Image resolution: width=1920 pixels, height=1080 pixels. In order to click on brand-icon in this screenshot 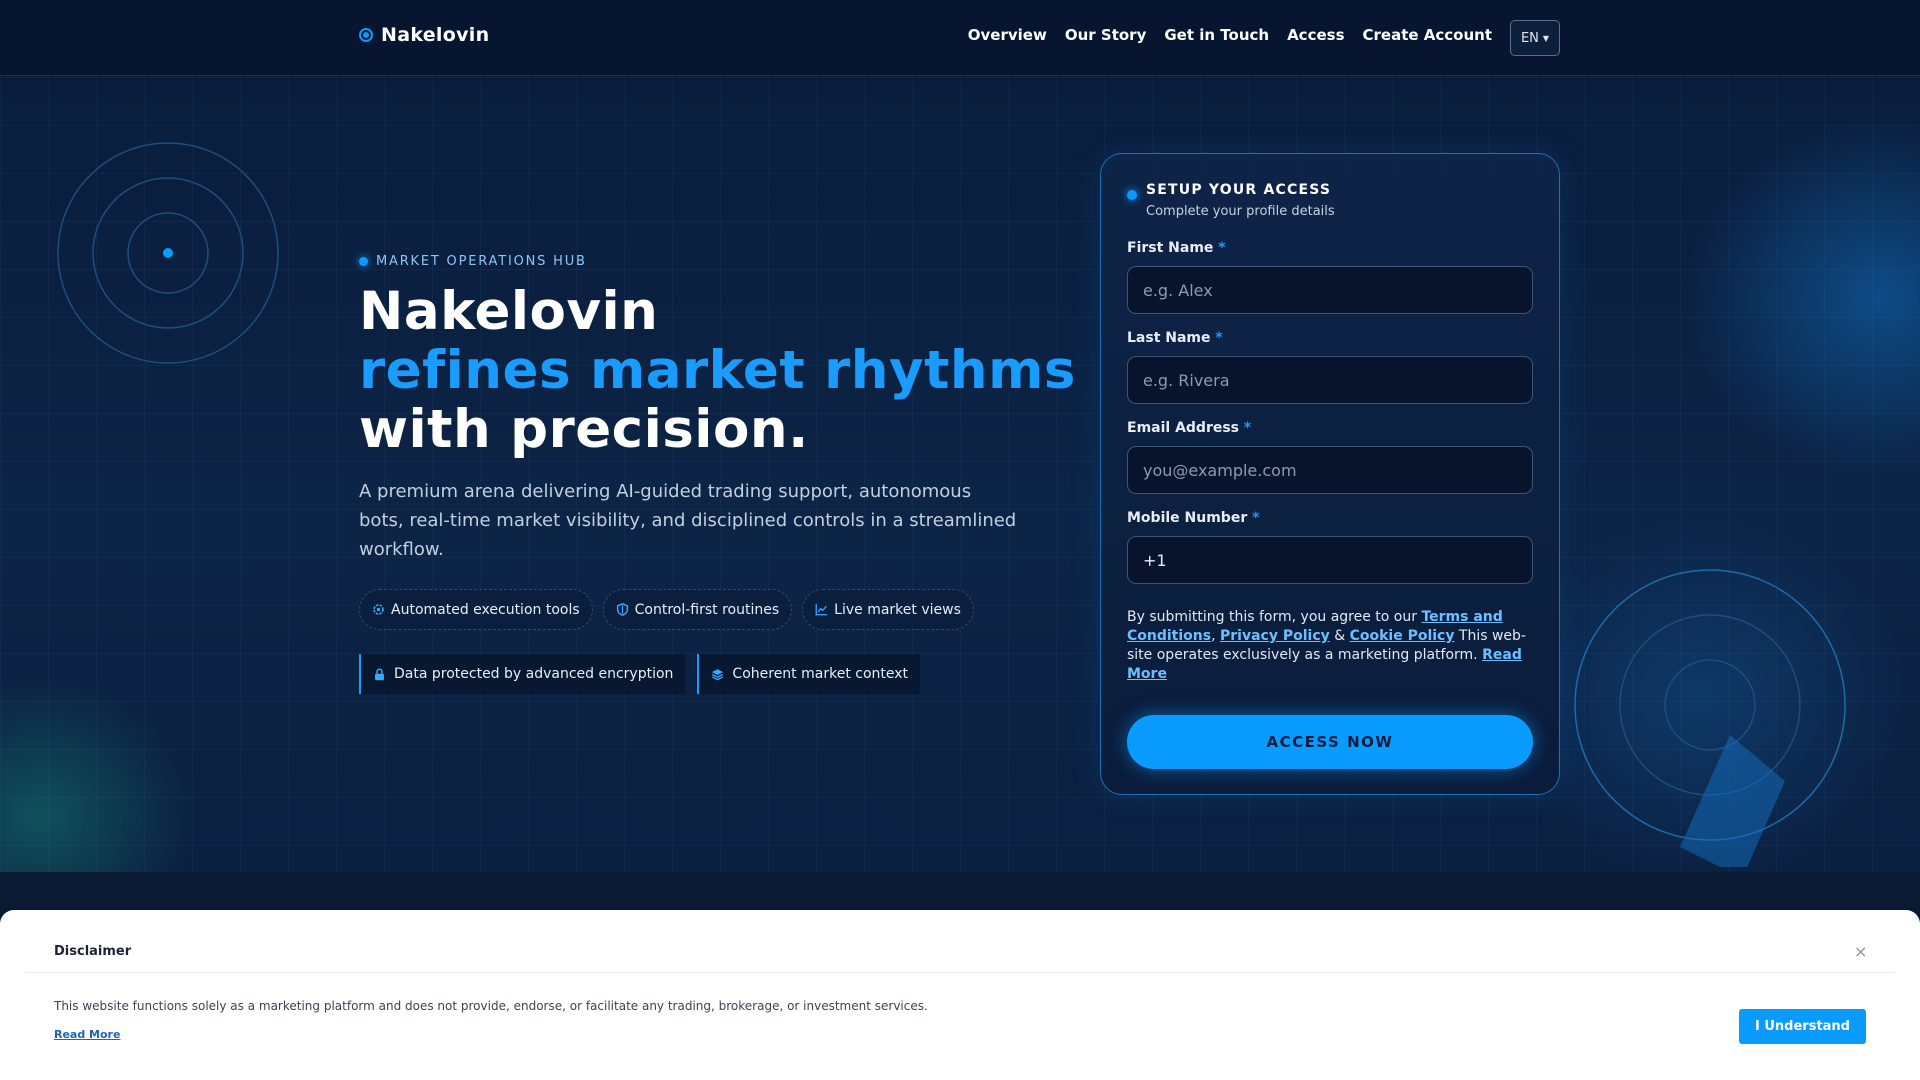, I will do `click(366, 35)`.